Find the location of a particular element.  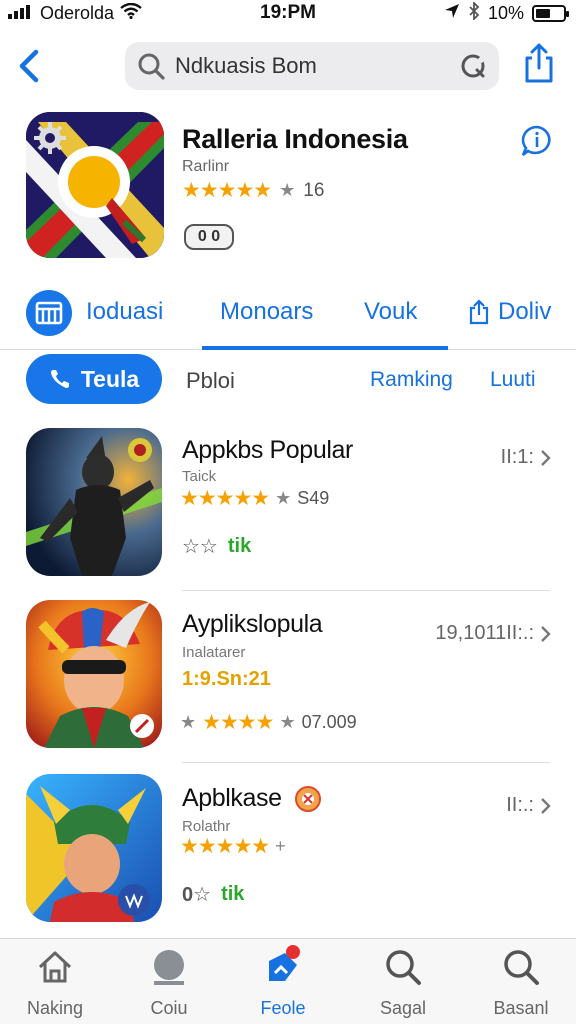

tab-icon-button is located at coordinates (49, 313).